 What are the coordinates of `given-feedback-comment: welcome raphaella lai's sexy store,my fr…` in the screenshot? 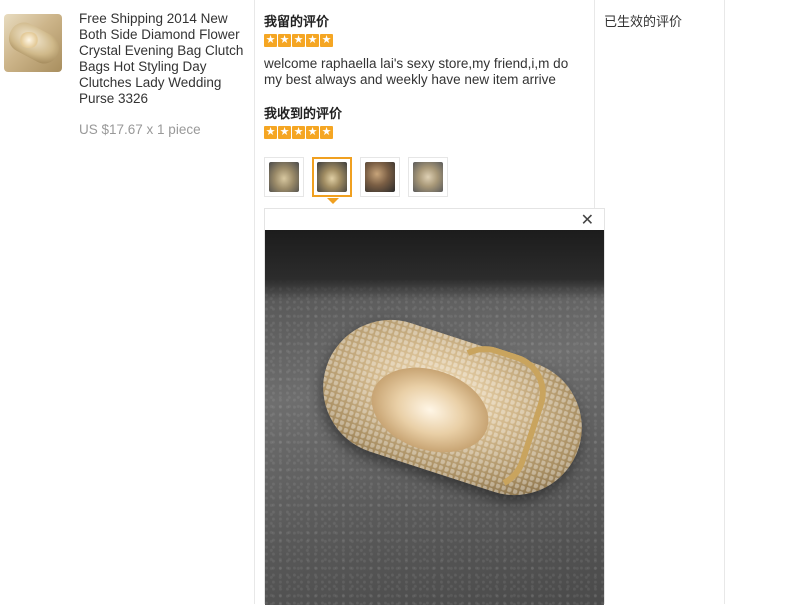 It's located at (416, 71).